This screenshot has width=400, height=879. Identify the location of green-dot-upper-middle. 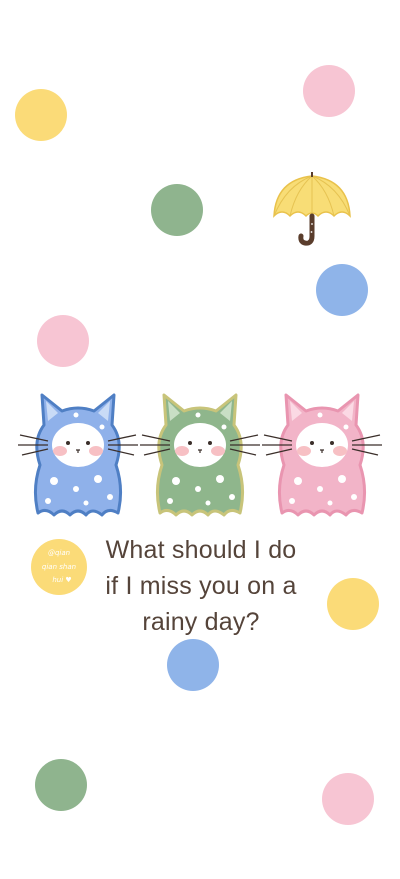
(177, 210).